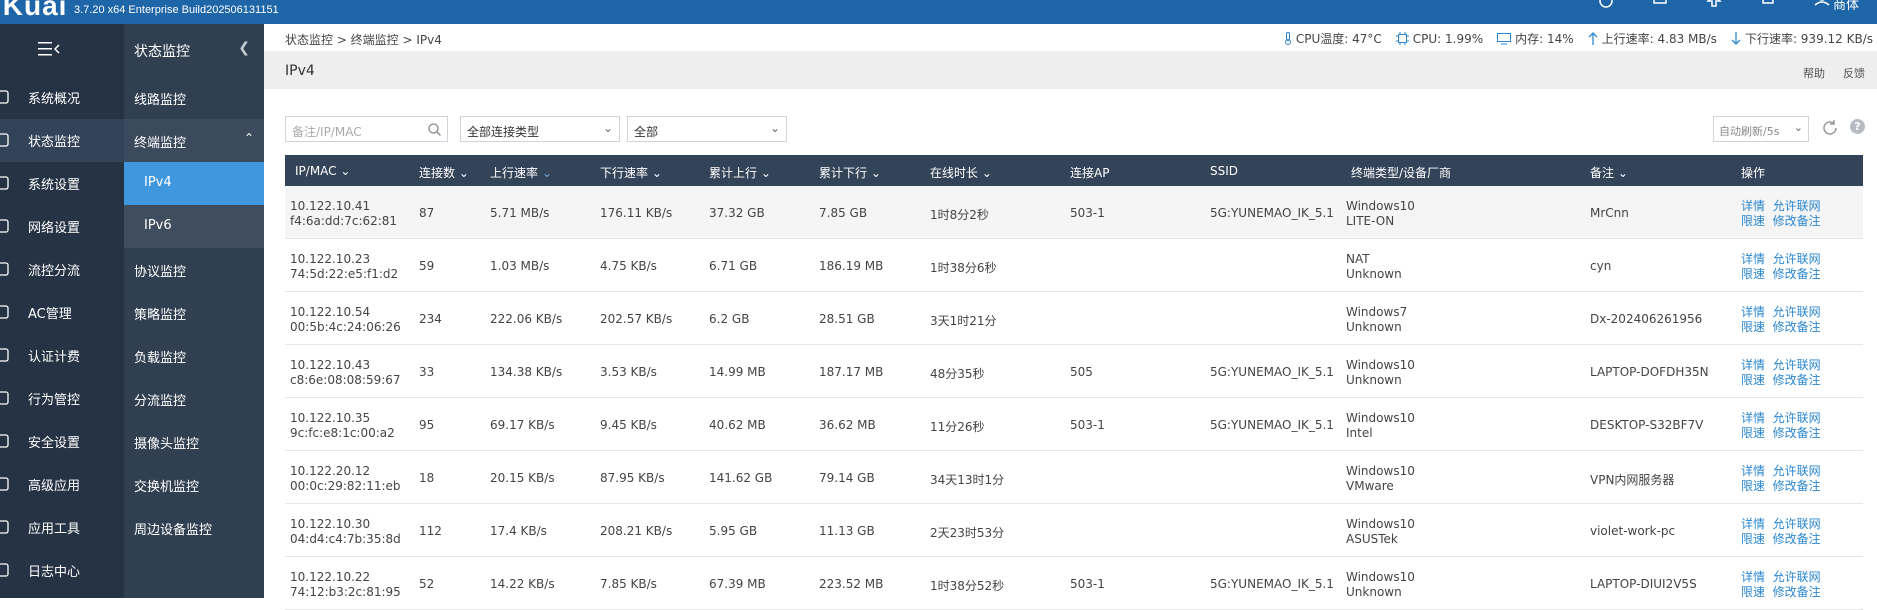  I want to click on subnav-item-switch: 交换机监控, so click(194, 484).